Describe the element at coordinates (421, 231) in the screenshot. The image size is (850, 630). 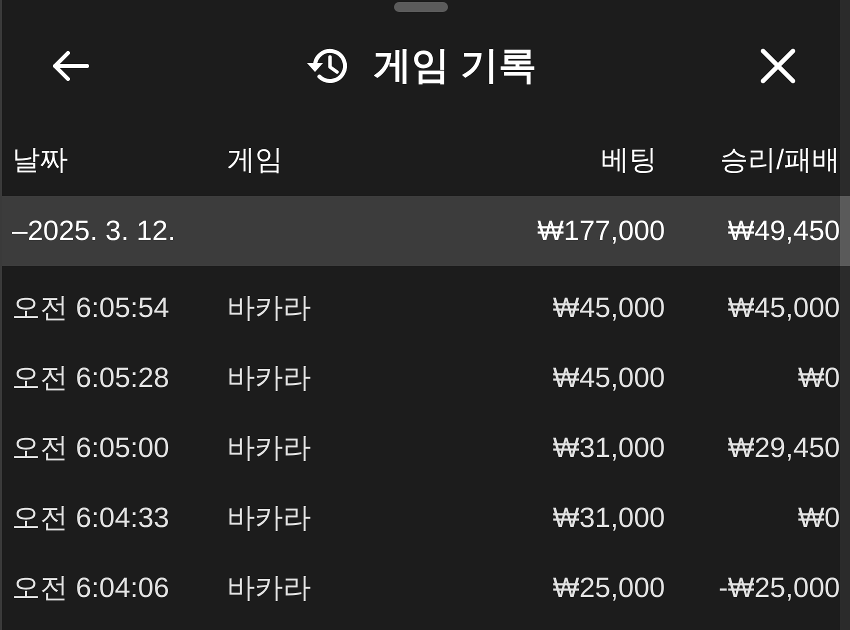
I see `date-group-row: –2025. 3. 12. ₩177,000 ₩49,450` at that location.